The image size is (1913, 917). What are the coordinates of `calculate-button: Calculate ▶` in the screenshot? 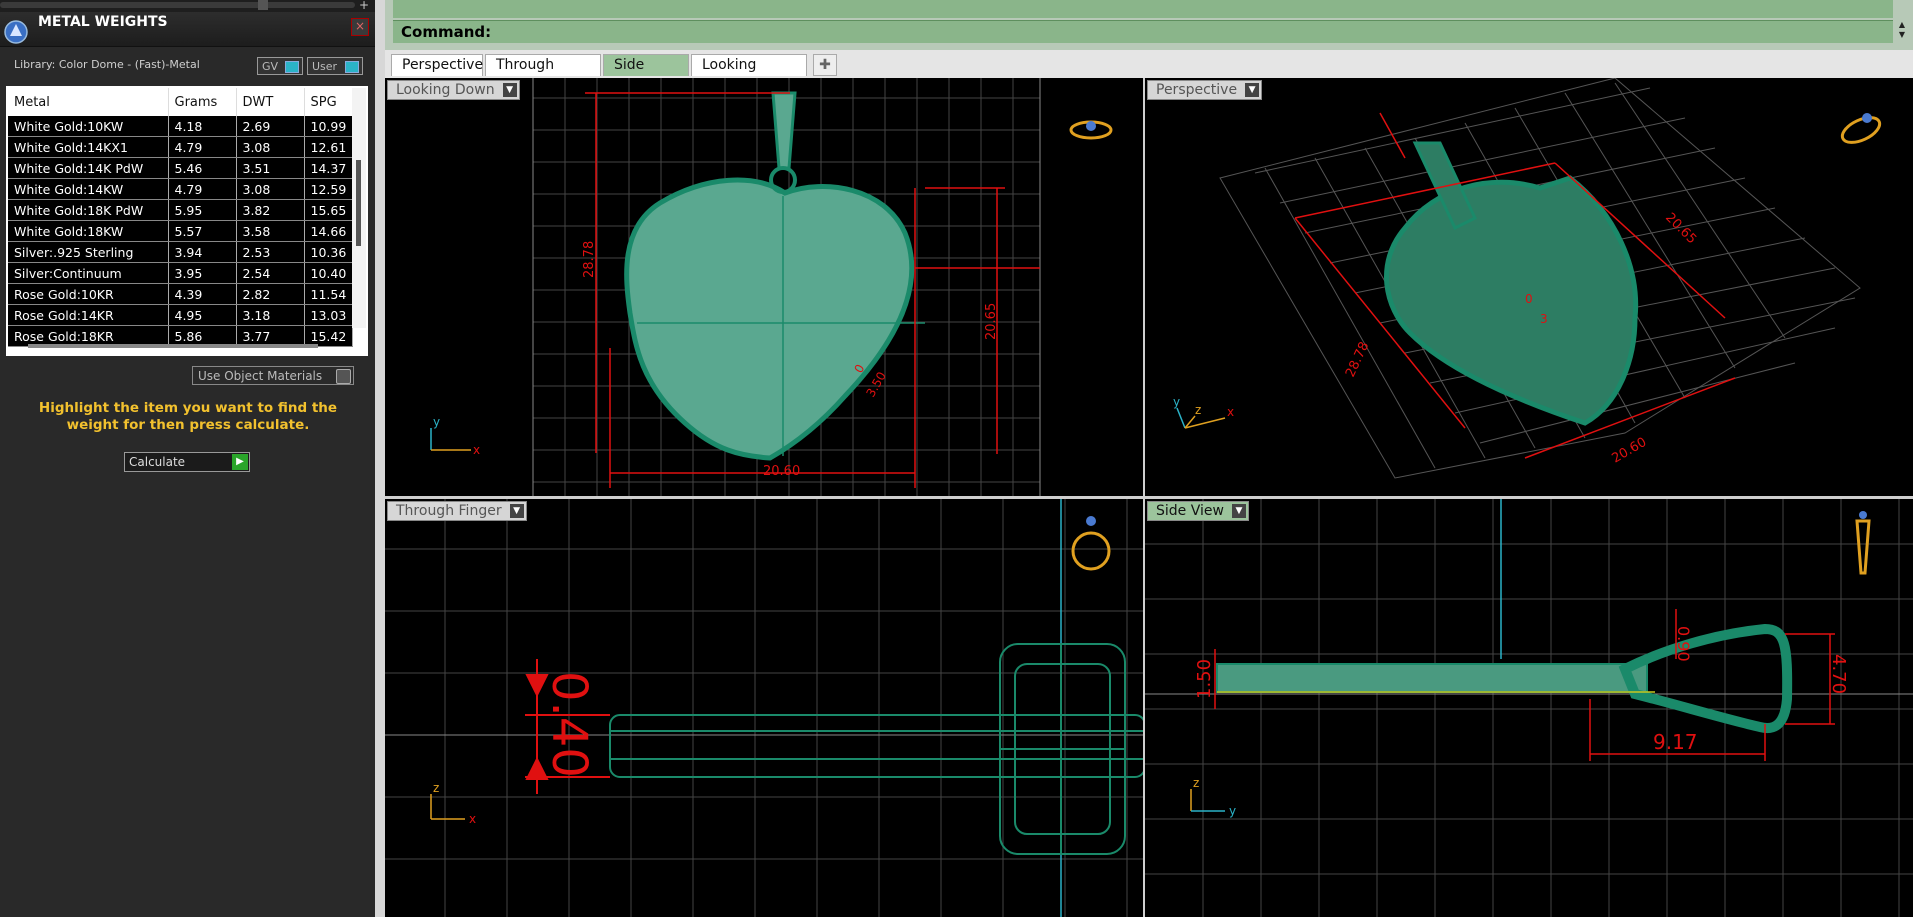 It's located at (187, 462).